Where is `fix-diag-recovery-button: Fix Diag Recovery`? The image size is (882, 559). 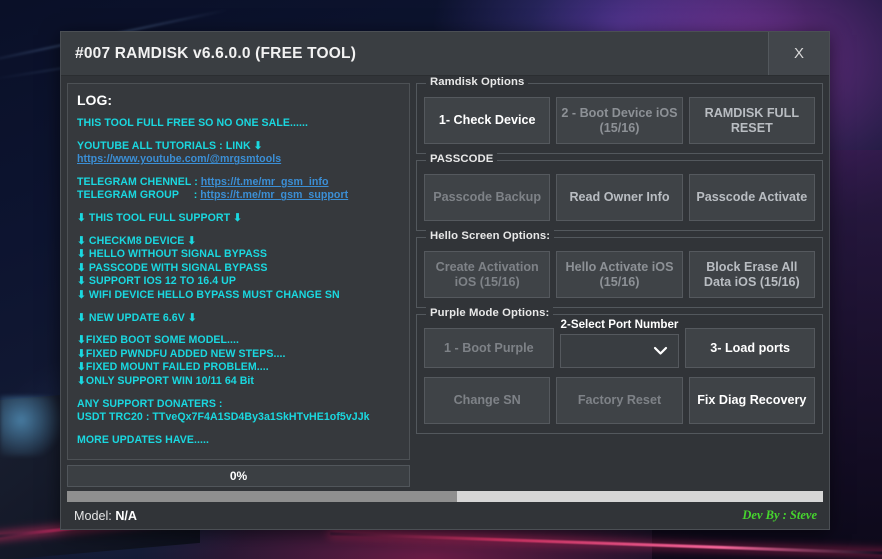
fix-diag-recovery-button: Fix Diag Recovery is located at coordinates (751, 400).